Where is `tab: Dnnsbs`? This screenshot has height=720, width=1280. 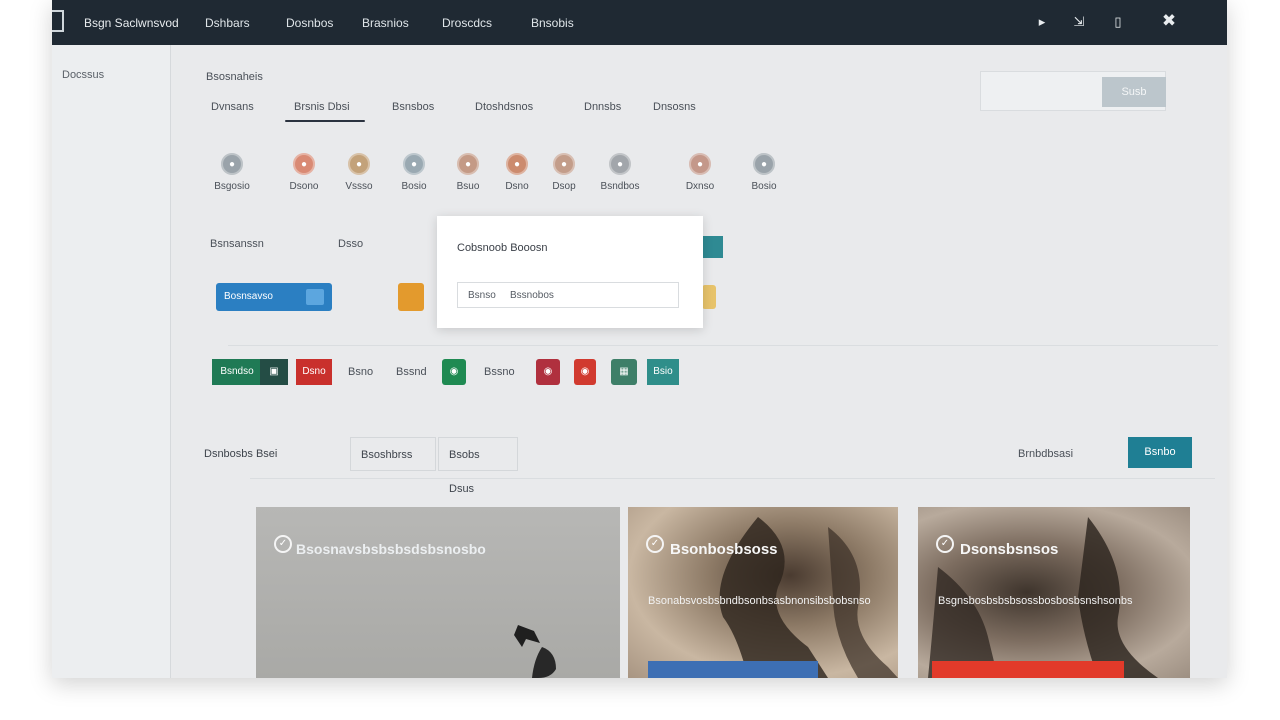 tab: Dnnsbs is located at coordinates (602, 107).